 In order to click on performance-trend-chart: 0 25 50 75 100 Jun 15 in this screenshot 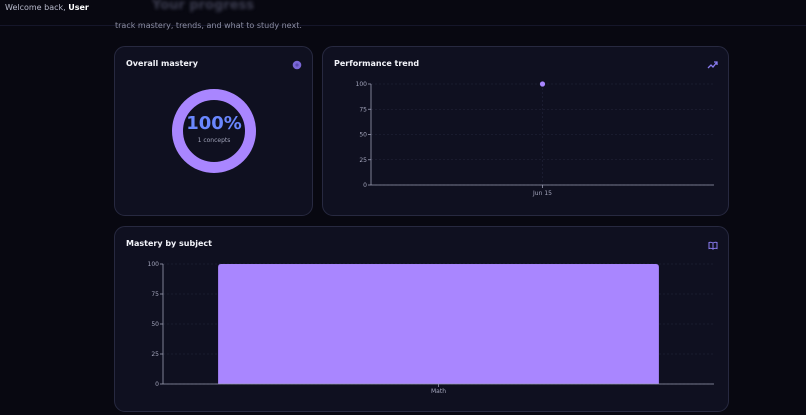, I will do `click(535, 139)`.